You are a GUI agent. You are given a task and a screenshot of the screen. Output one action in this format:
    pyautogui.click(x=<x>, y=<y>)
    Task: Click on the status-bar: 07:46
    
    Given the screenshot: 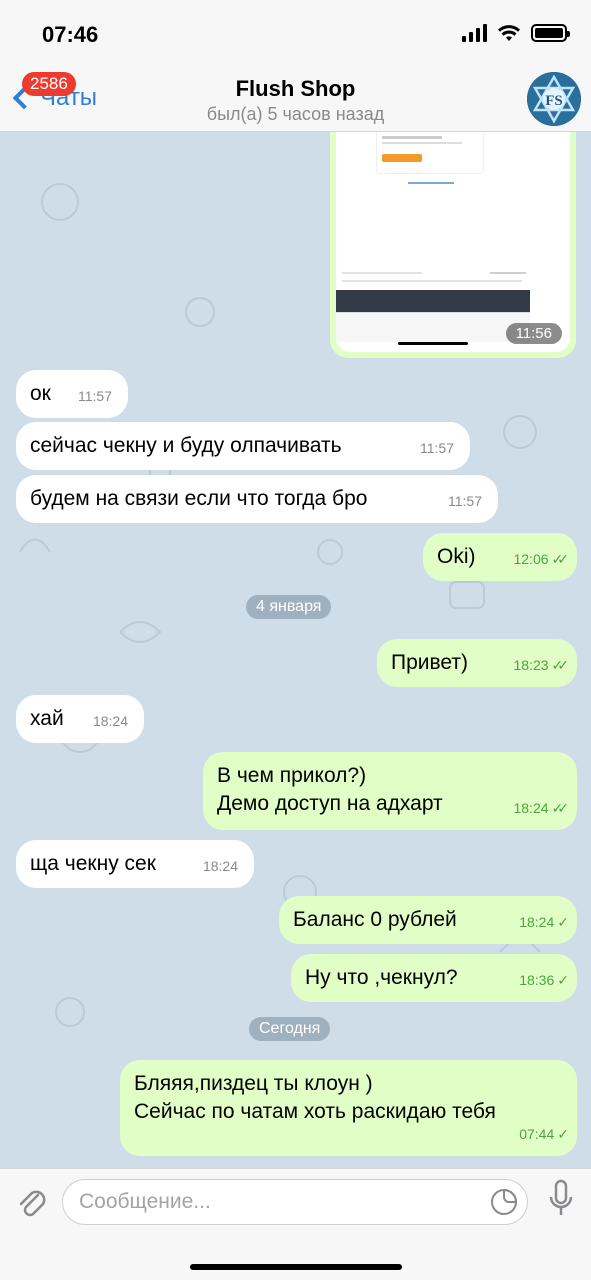 What is the action you would take?
    pyautogui.click(x=295, y=34)
    